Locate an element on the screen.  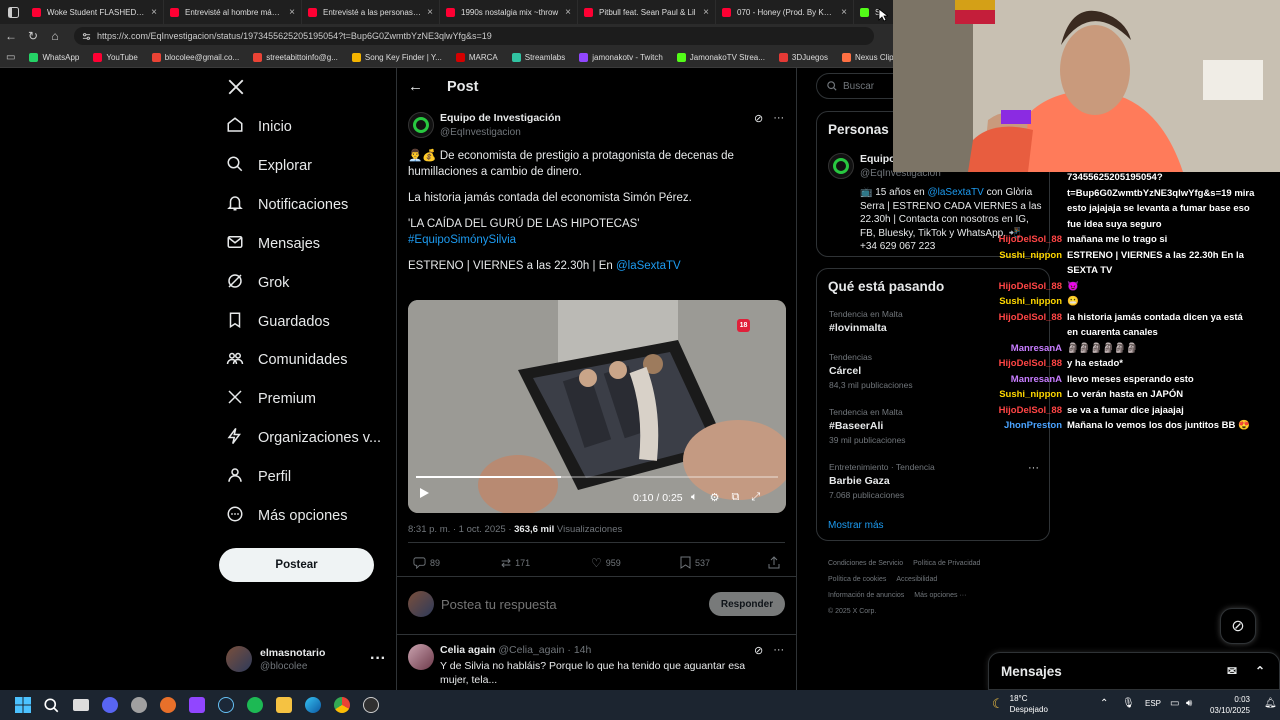
nav-item-grok: Grok is located at coordinates (257, 283).